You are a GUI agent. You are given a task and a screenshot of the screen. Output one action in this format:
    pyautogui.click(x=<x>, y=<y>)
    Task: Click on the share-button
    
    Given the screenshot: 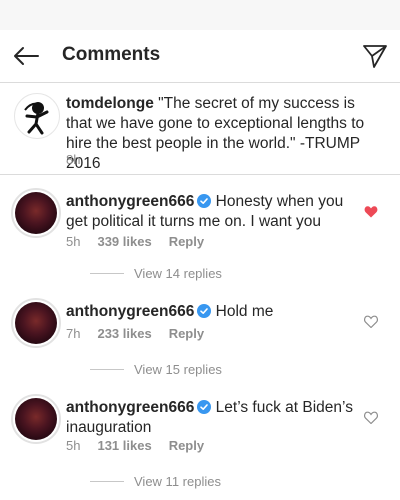 What is the action you would take?
    pyautogui.click(x=375, y=56)
    